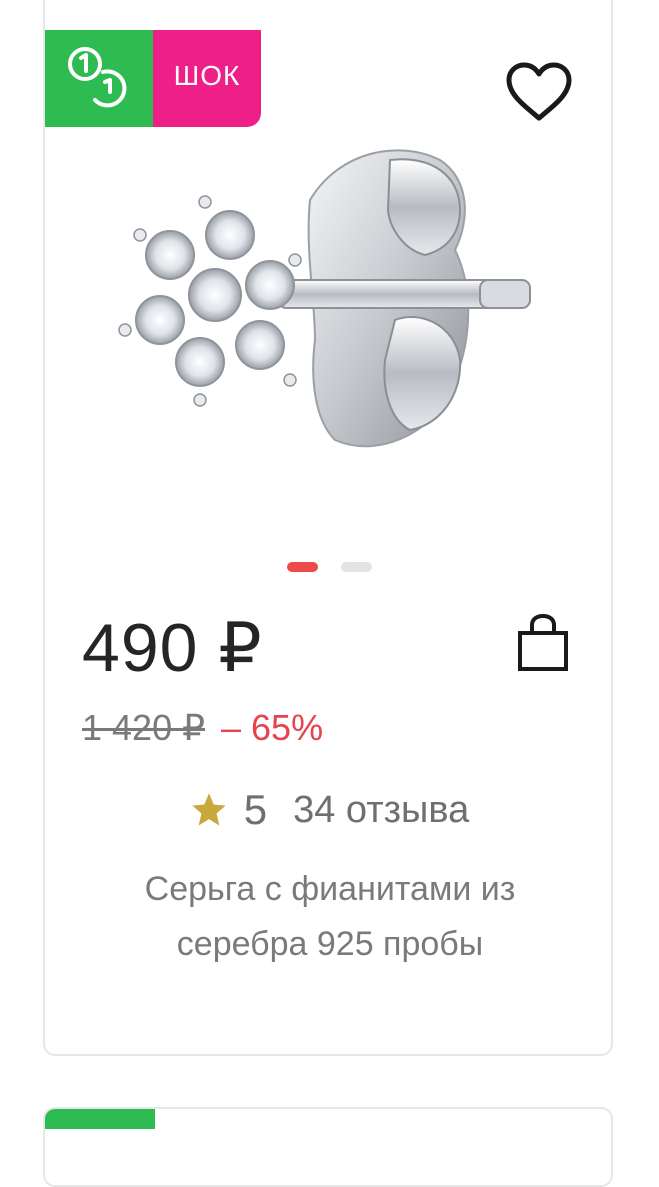 The height and width of the screenshot is (1187, 659). What do you see at coordinates (172, 648) in the screenshot?
I see `current-price: 490 ₽` at bounding box center [172, 648].